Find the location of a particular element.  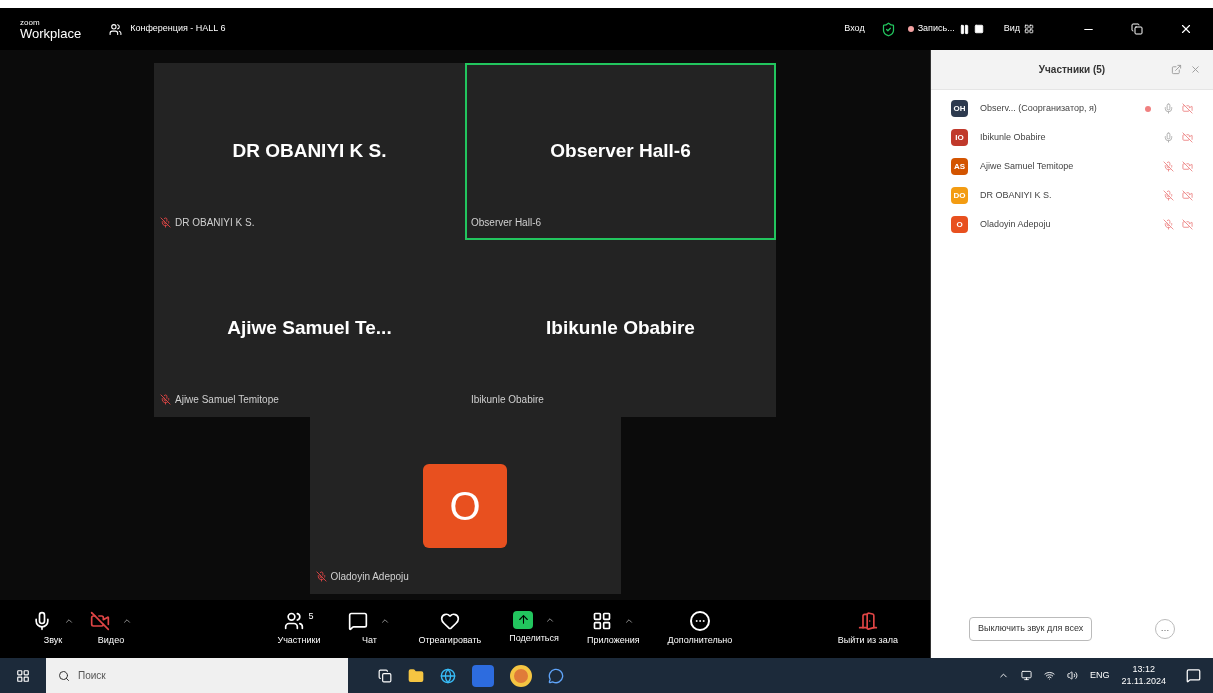

clock-date: 21.11.2024 is located at coordinates (1143, 681).